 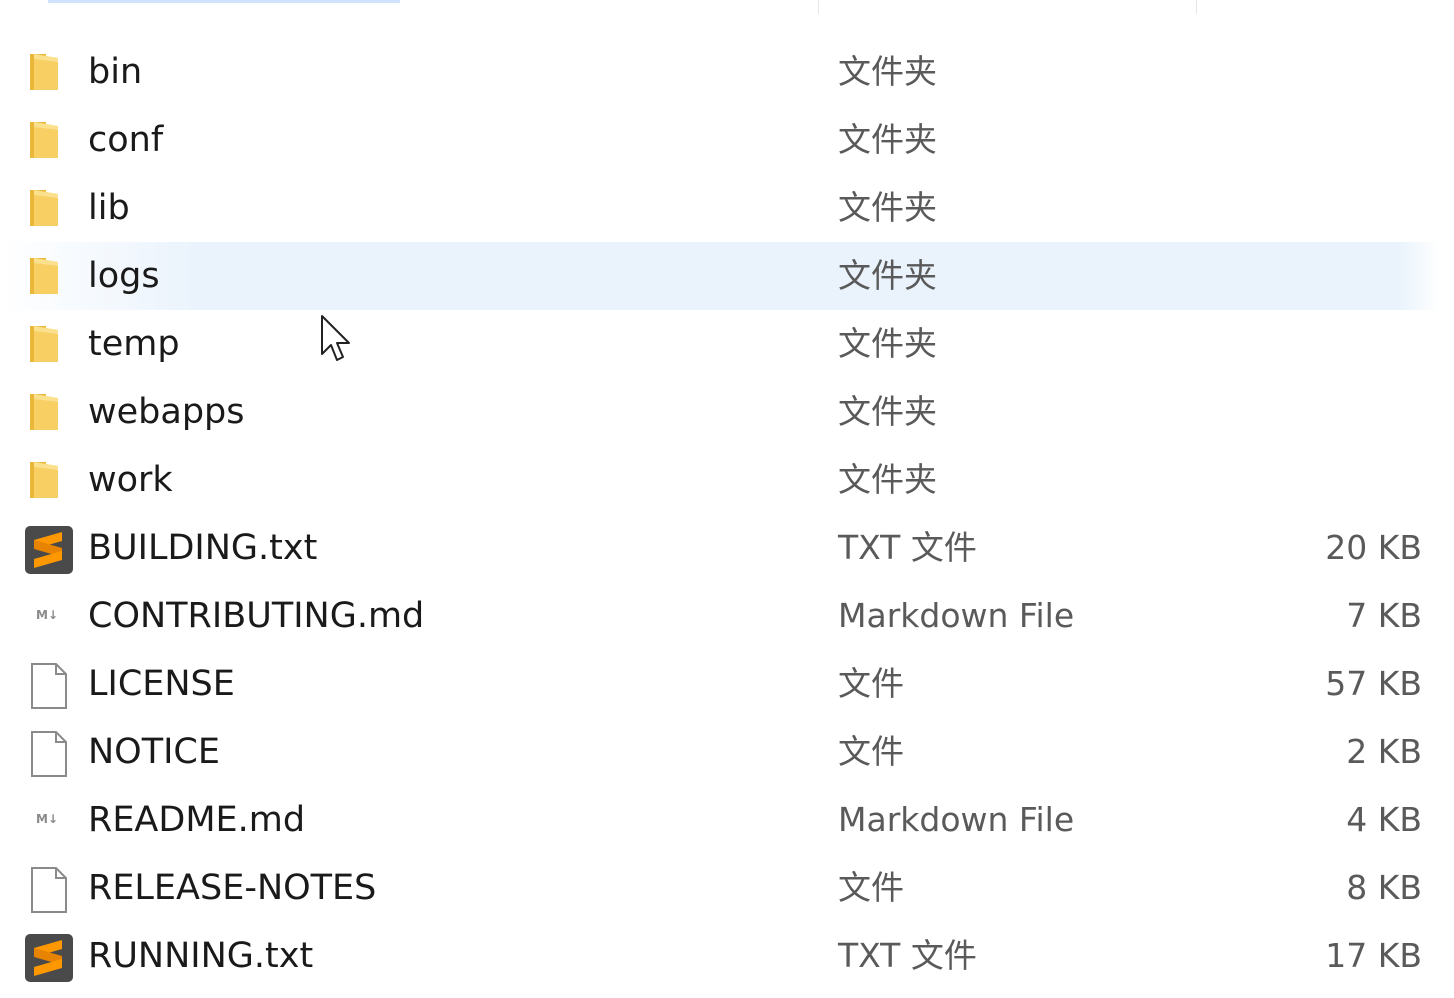 What do you see at coordinates (727, 616) in the screenshot?
I see `file-list-row: M↓ CONTRIBUTING.md Markdown File 7 KB` at bounding box center [727, 616].